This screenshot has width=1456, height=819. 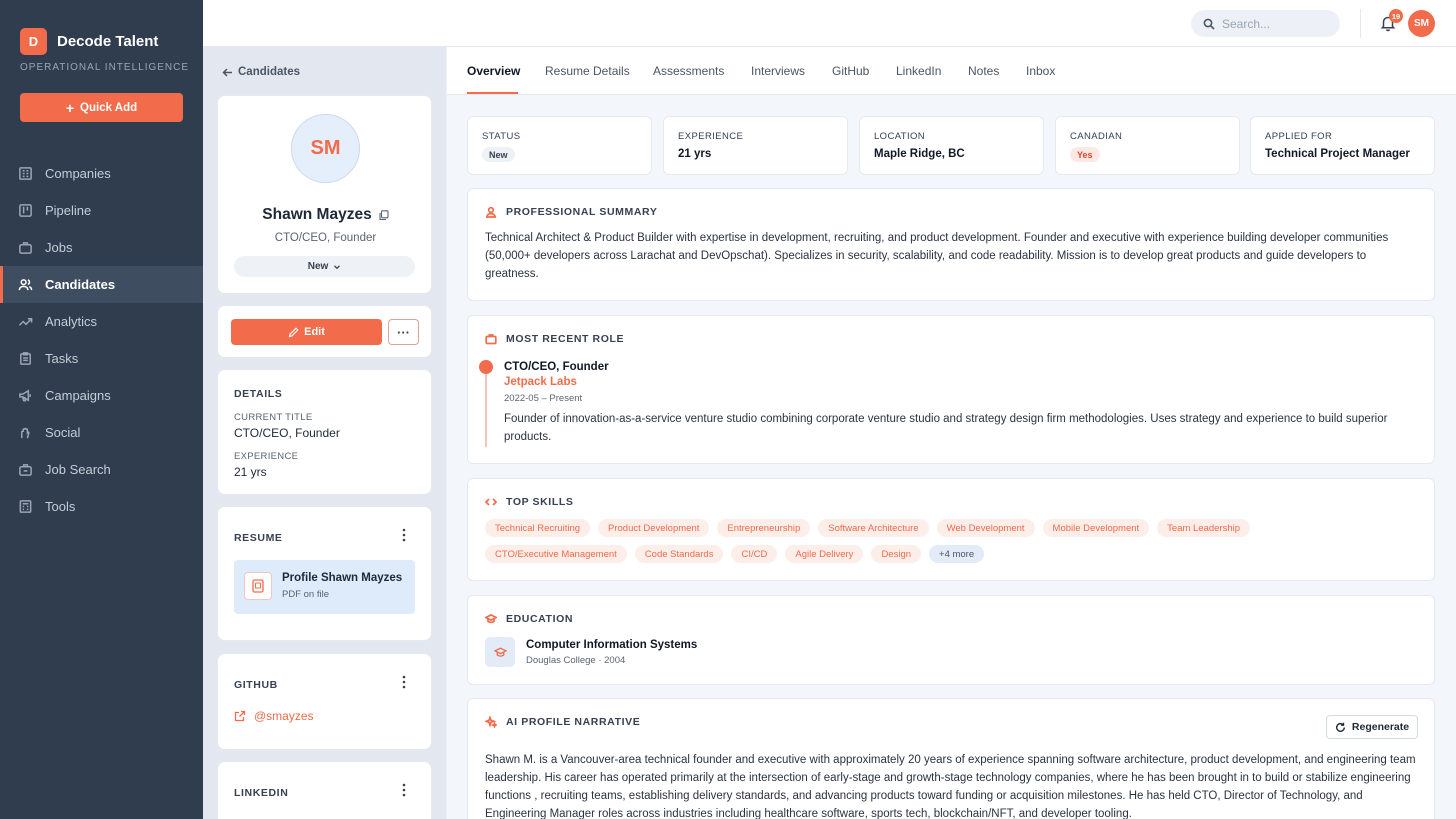 I want to click on tab-overview: Overview, so click(x=493, y=71).